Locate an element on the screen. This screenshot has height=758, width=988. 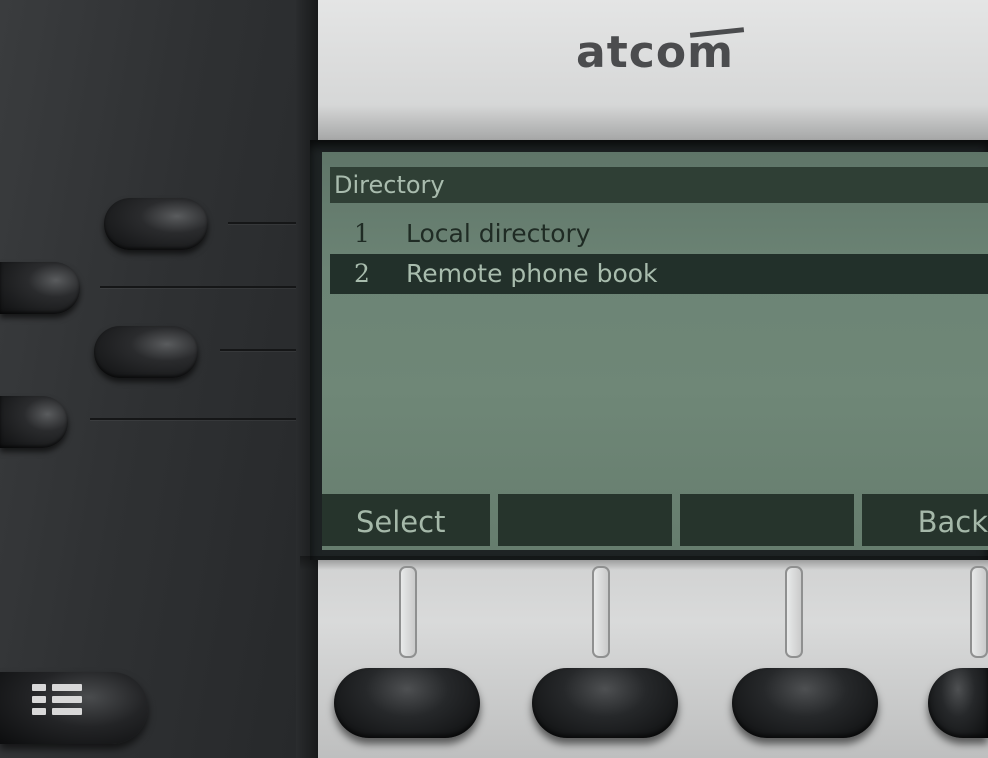
softkey-bar: Select Back is located at coordinates (655, 522).